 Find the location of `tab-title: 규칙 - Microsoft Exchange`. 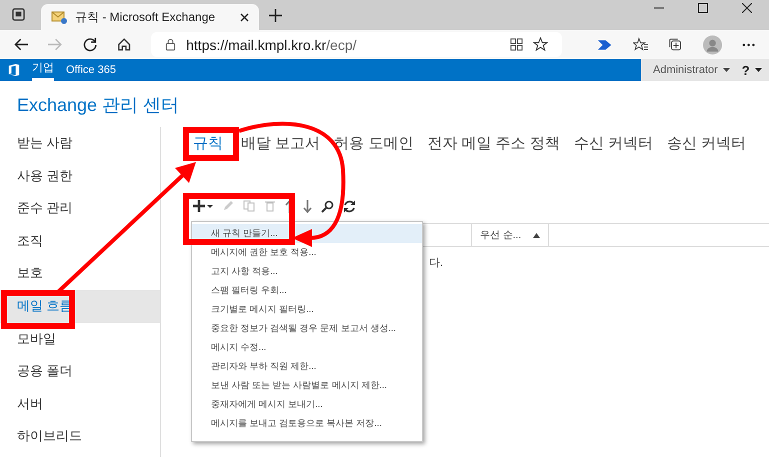

tab-title: 규칙 - Microsoft Exchange is located at coordinates (145, 17).